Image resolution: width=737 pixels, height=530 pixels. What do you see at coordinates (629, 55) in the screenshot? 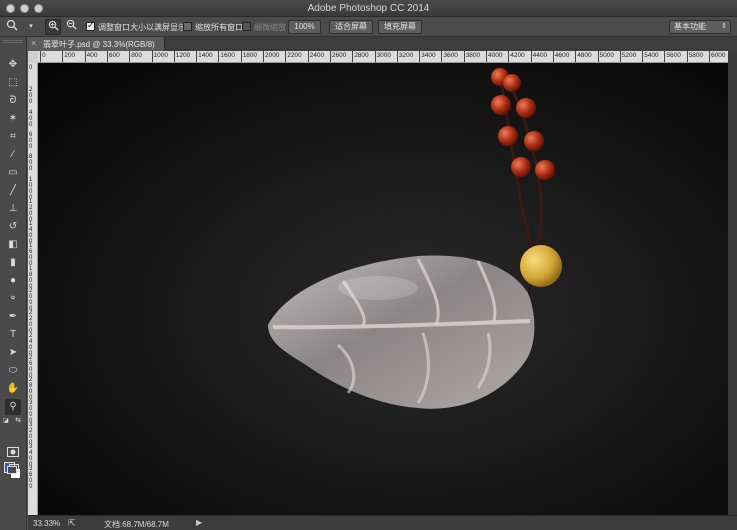
I see `ruler-label: 5200` at bounding box center [629, 55].